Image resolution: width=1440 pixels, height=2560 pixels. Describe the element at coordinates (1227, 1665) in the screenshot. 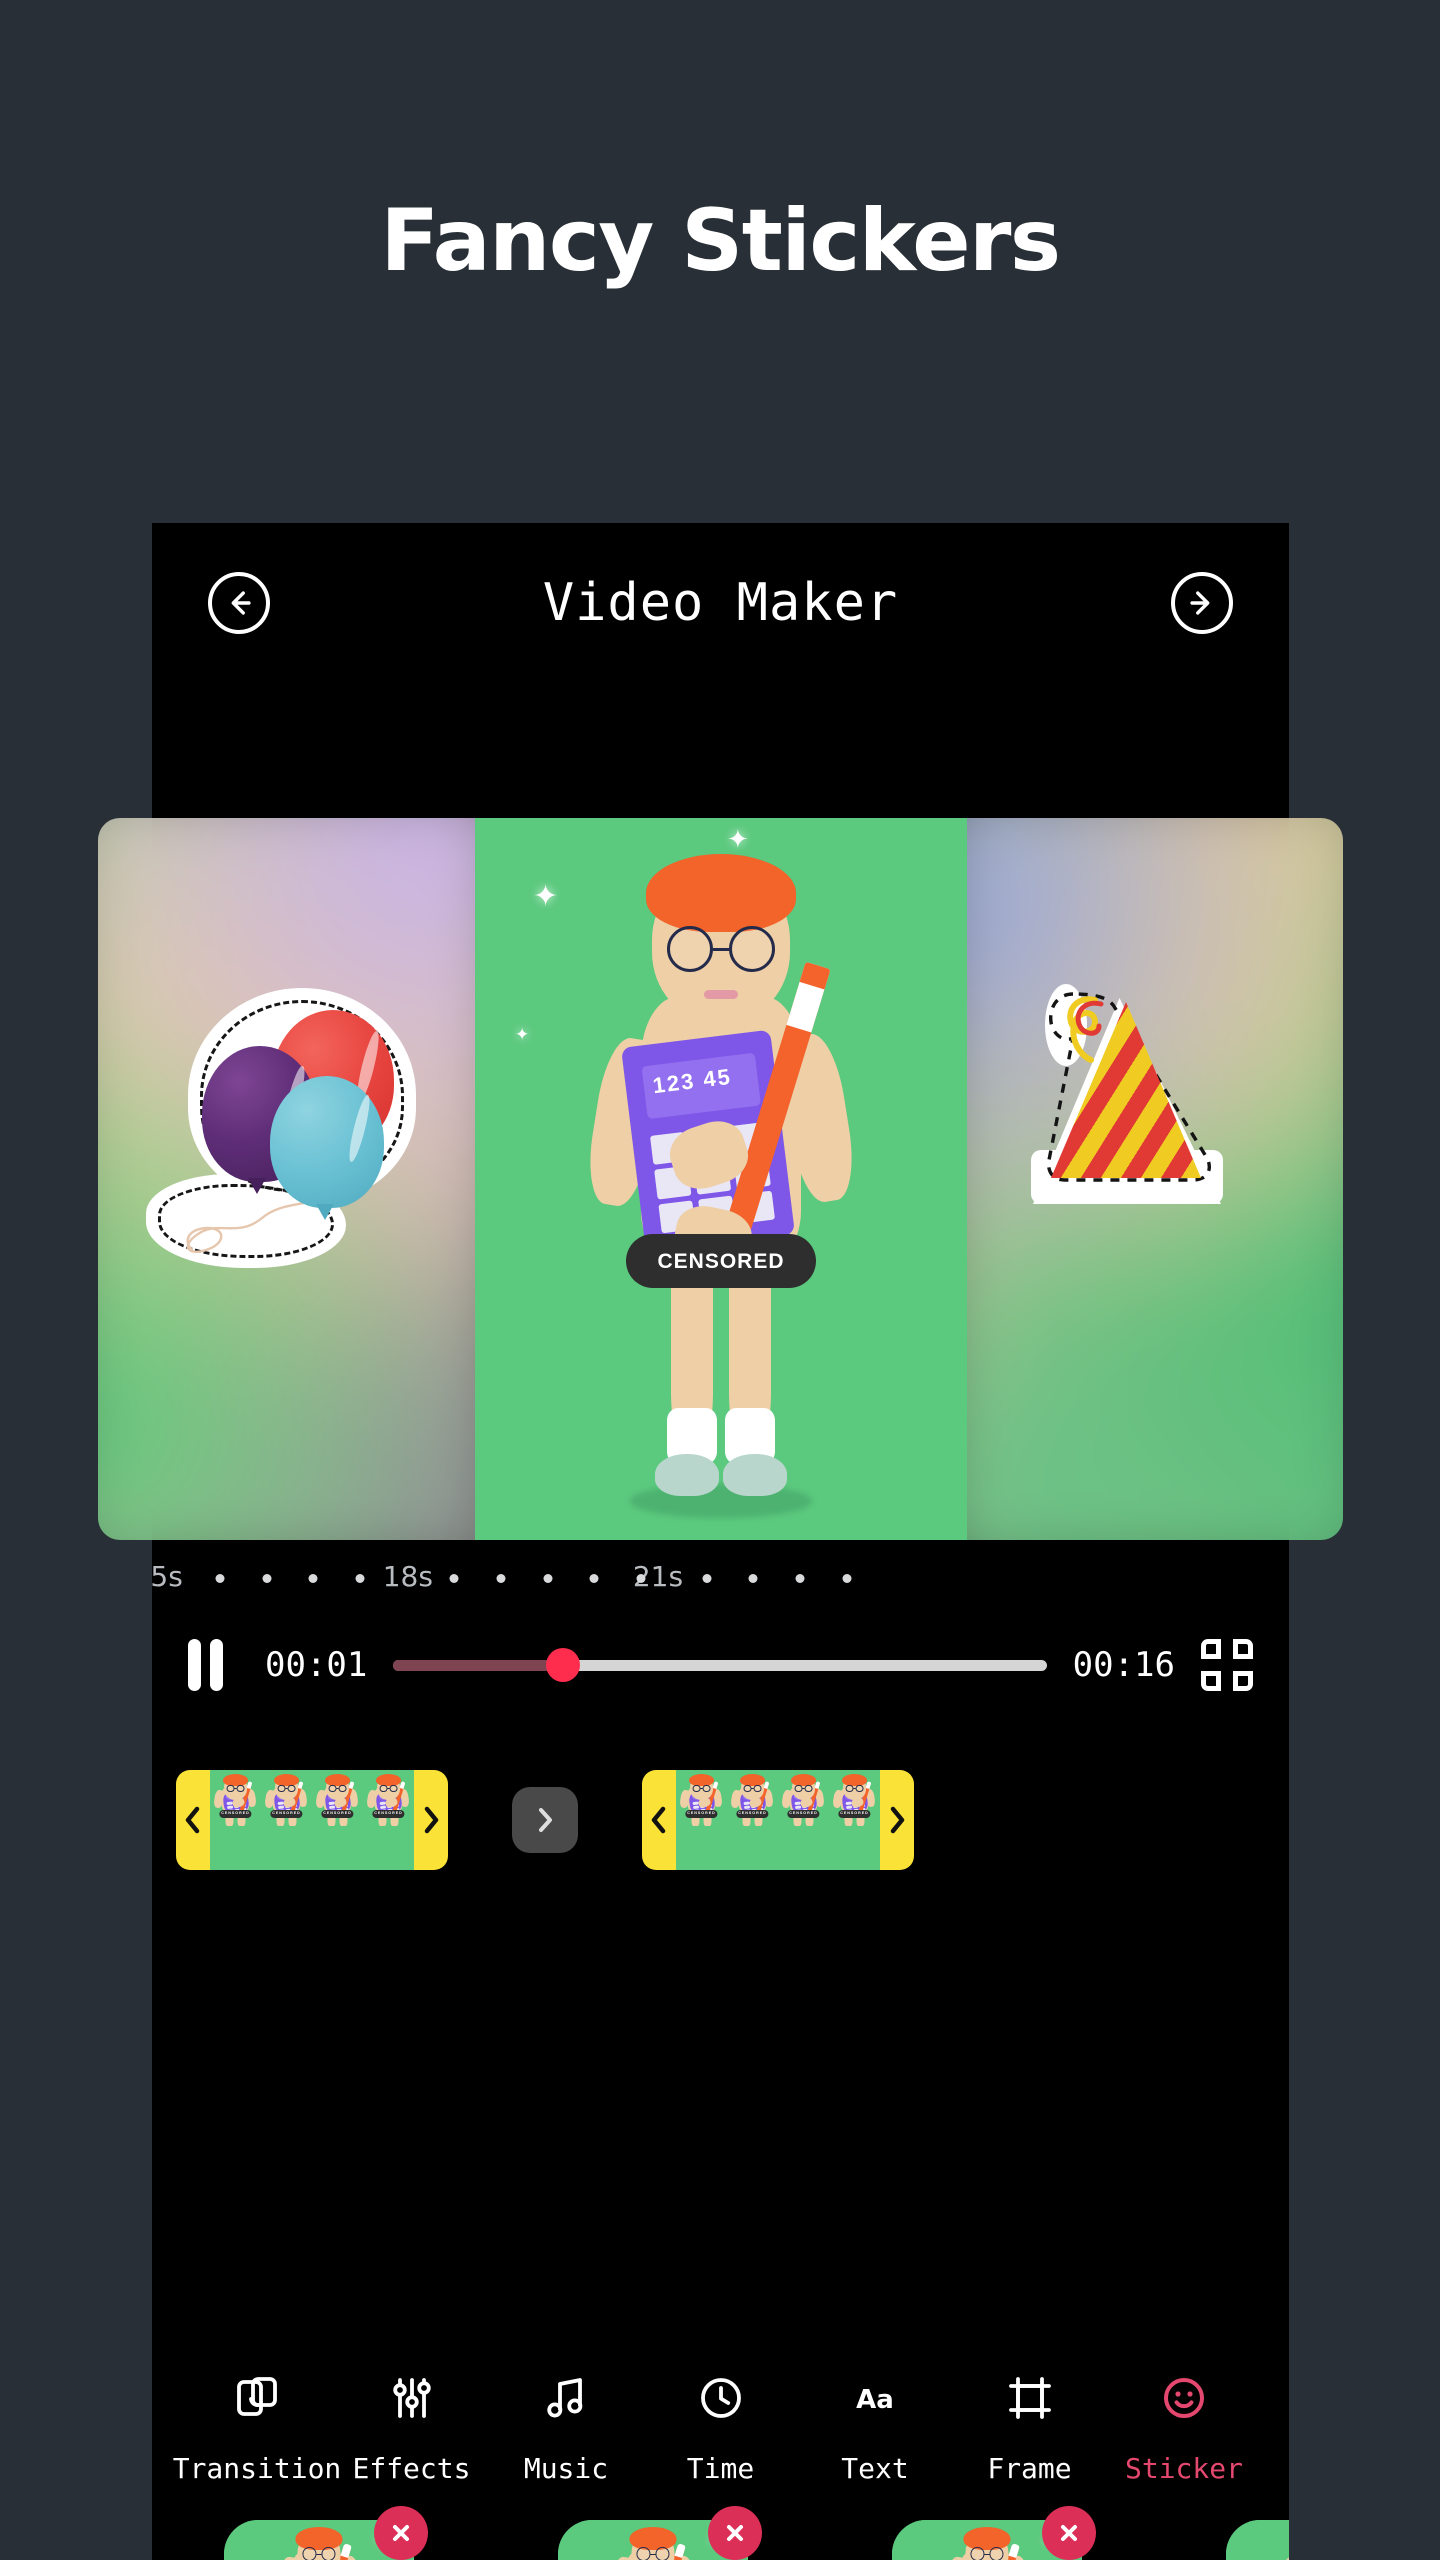

I see `fullscreen-button` at that location.